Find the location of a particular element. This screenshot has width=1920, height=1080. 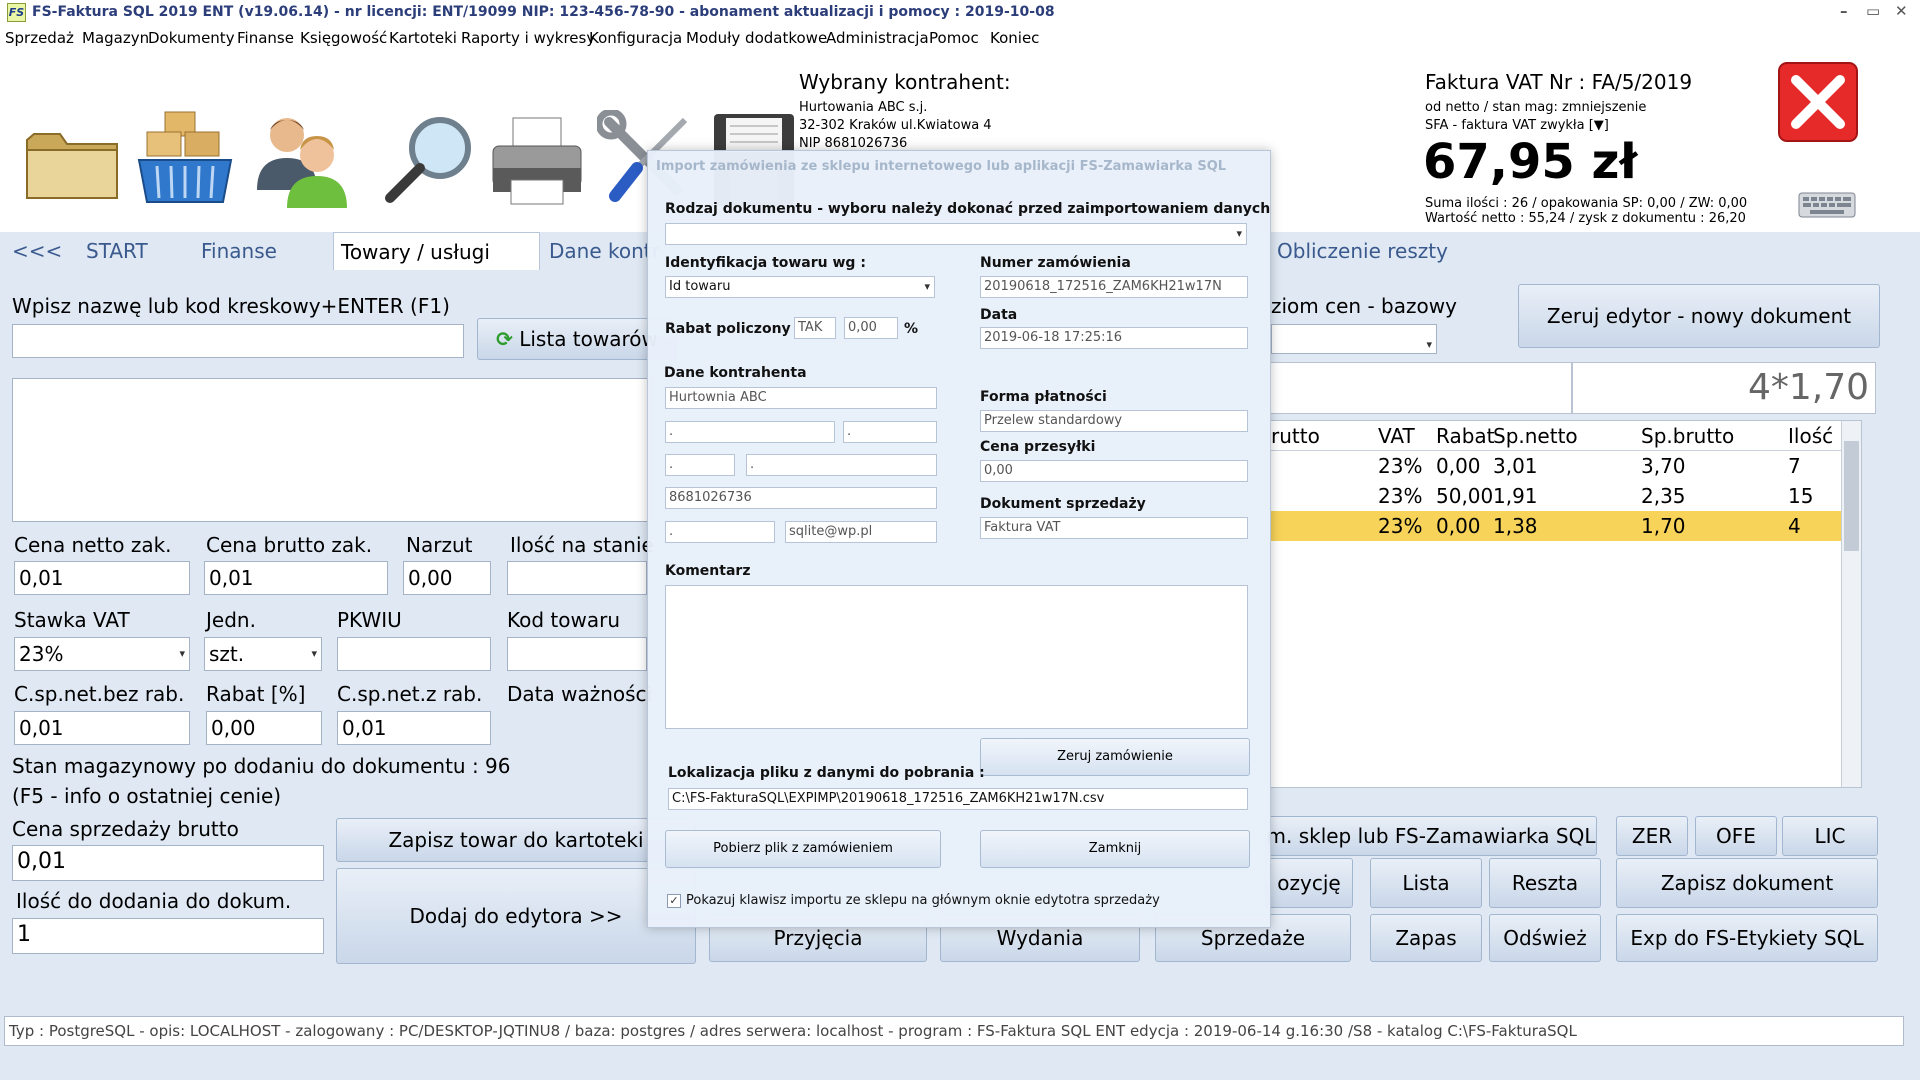

contractor-field-5: . is located at coordinates (841, 465).